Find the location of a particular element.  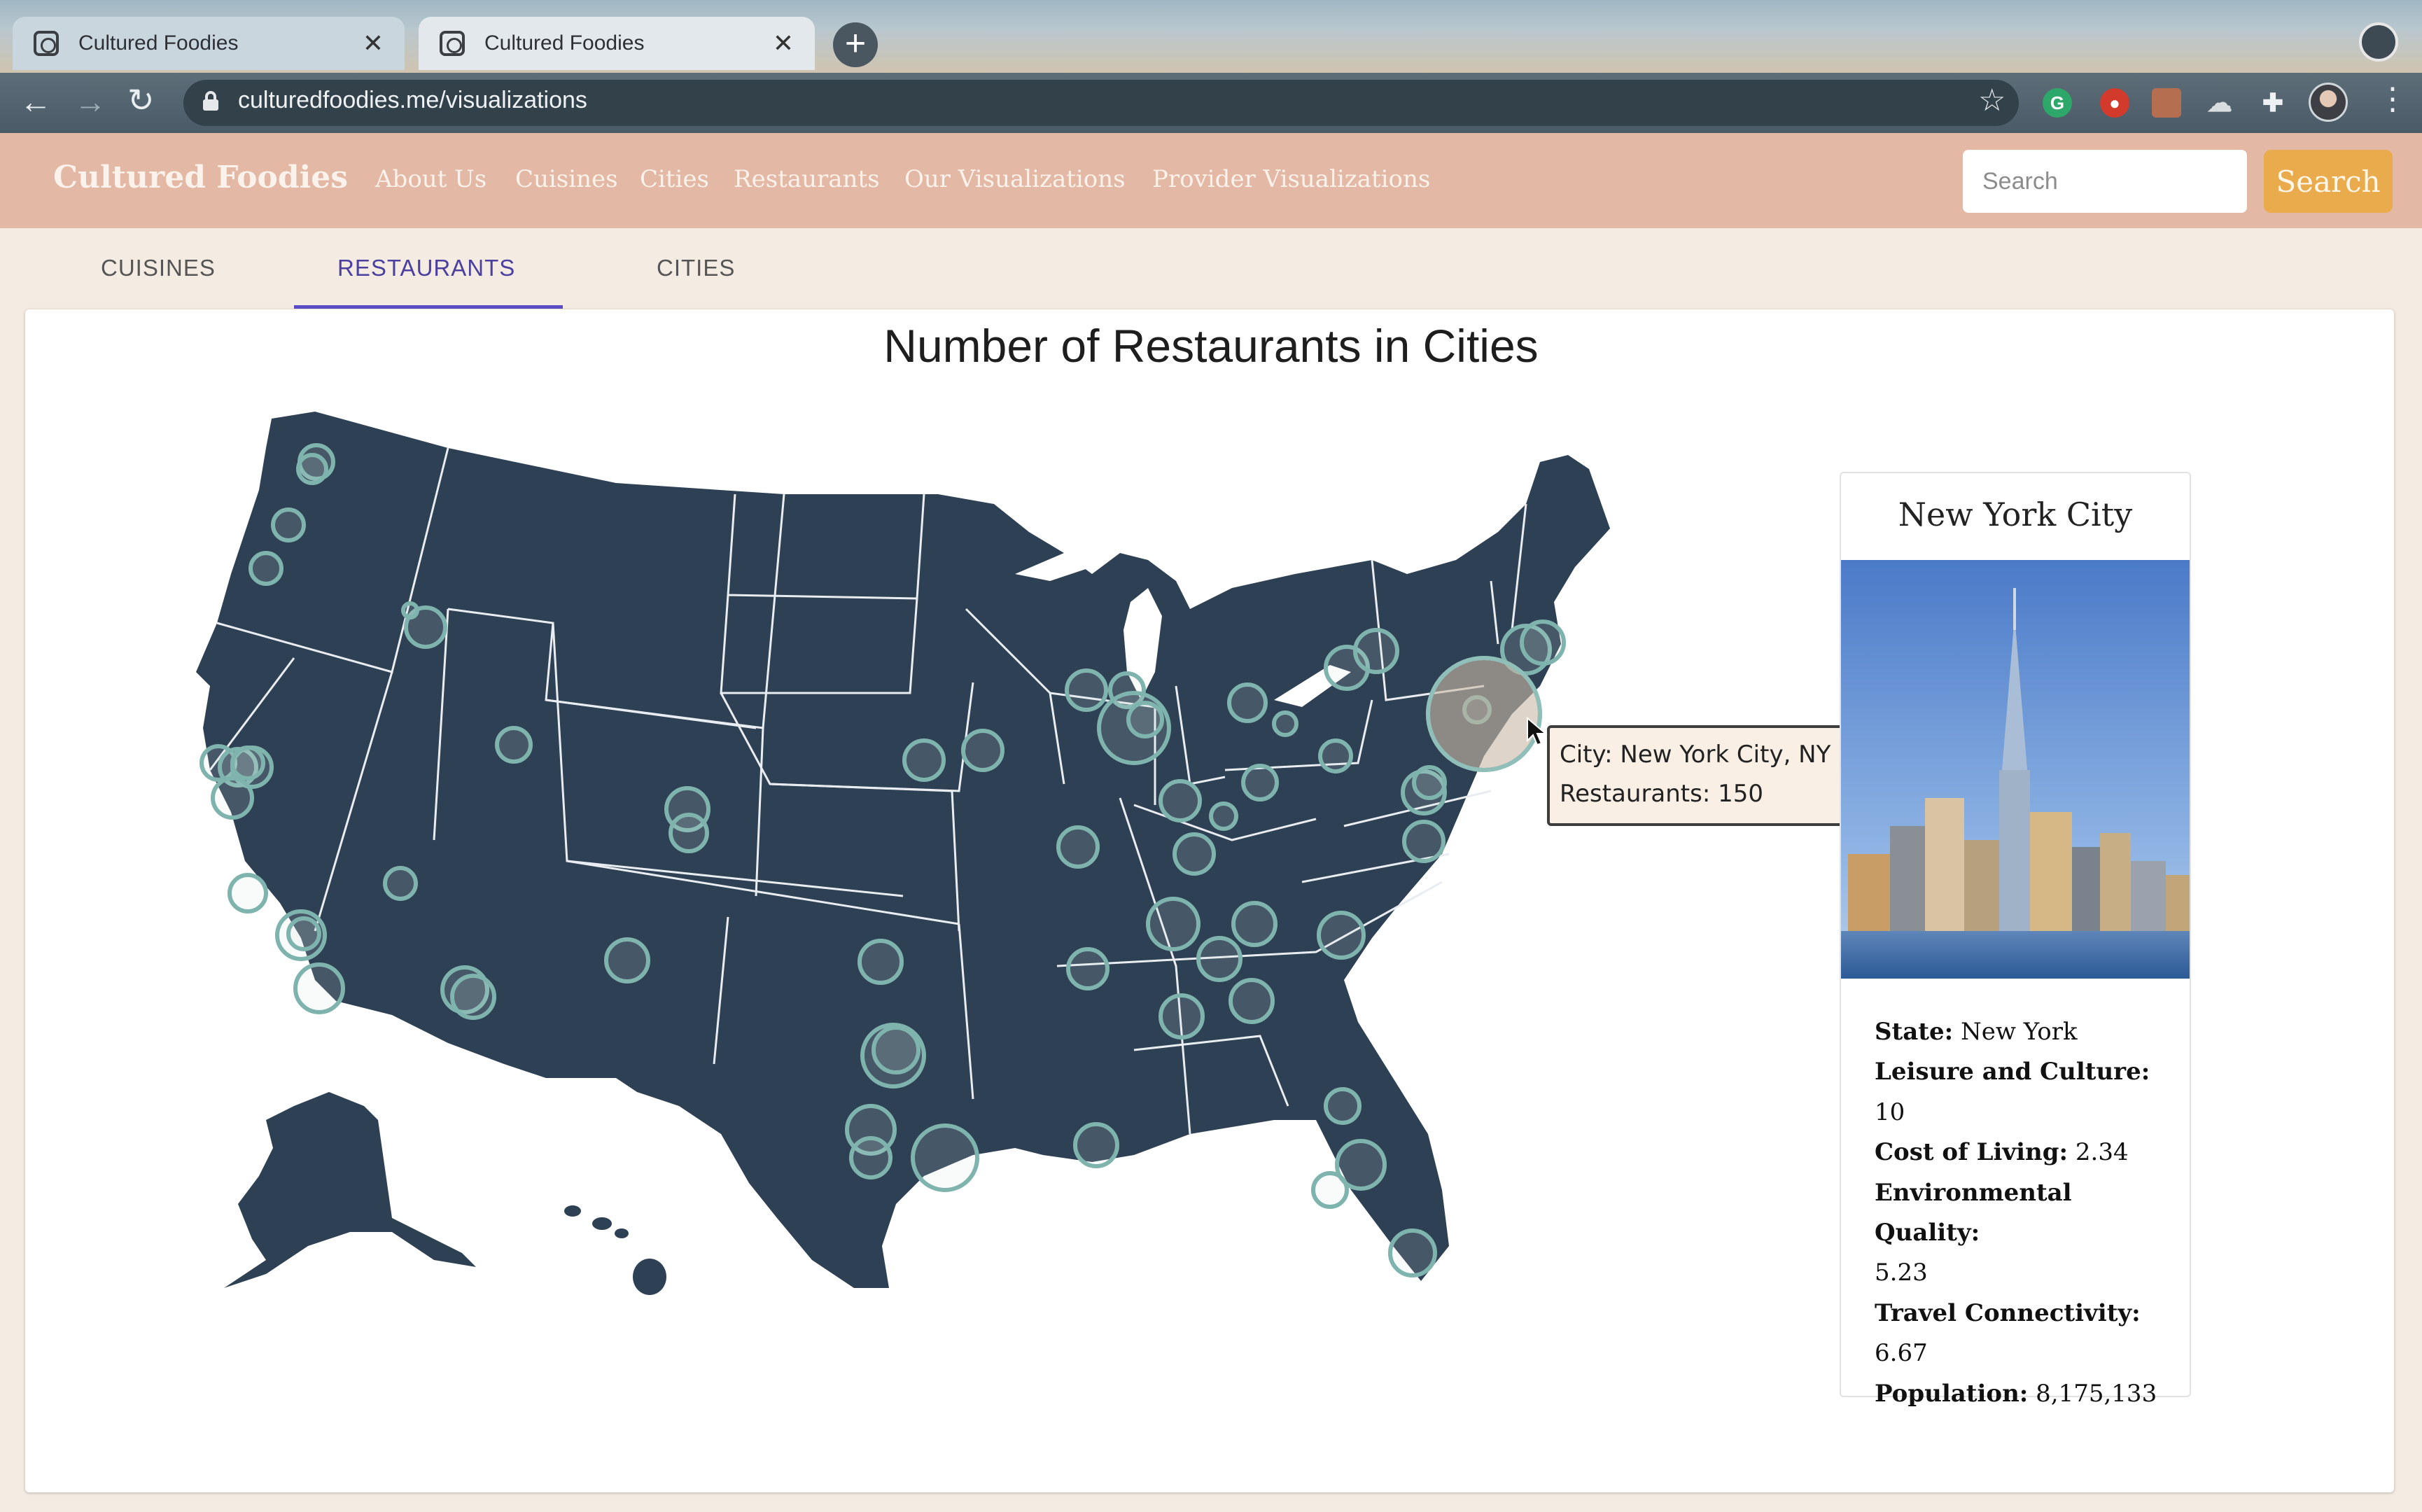

city-photo is located at coordinates (2015, 769).